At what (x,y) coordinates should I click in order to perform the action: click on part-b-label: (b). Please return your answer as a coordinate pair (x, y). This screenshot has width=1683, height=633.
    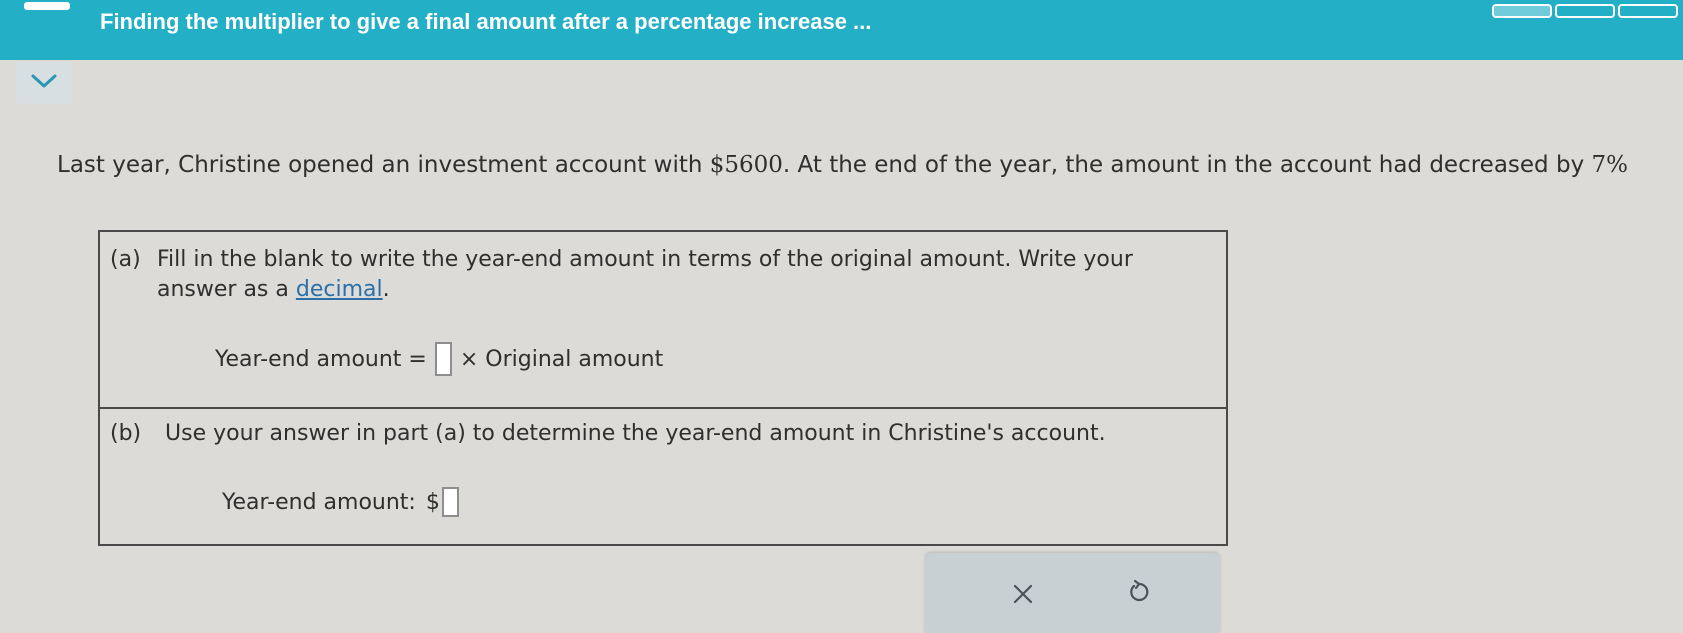
    Looking at the image, I should click on (126, 433).